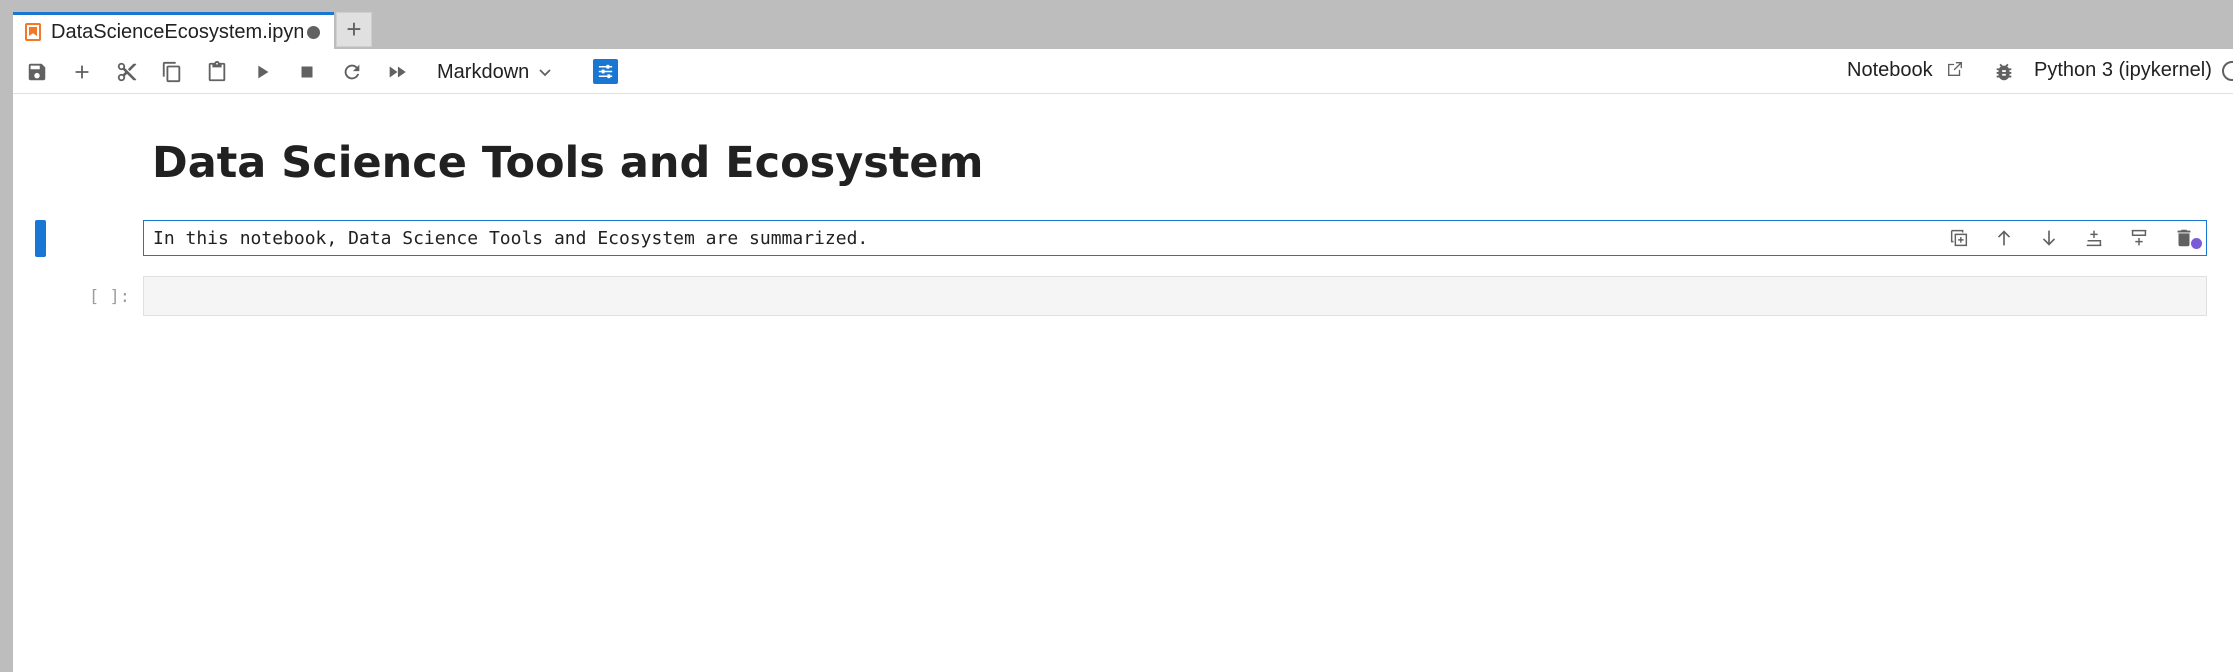 The height and width of the screenshot is (672, 2233). Describe the element at coordinates (33, 32) in the screenshot. I see `notebook-file-icon` at that location.